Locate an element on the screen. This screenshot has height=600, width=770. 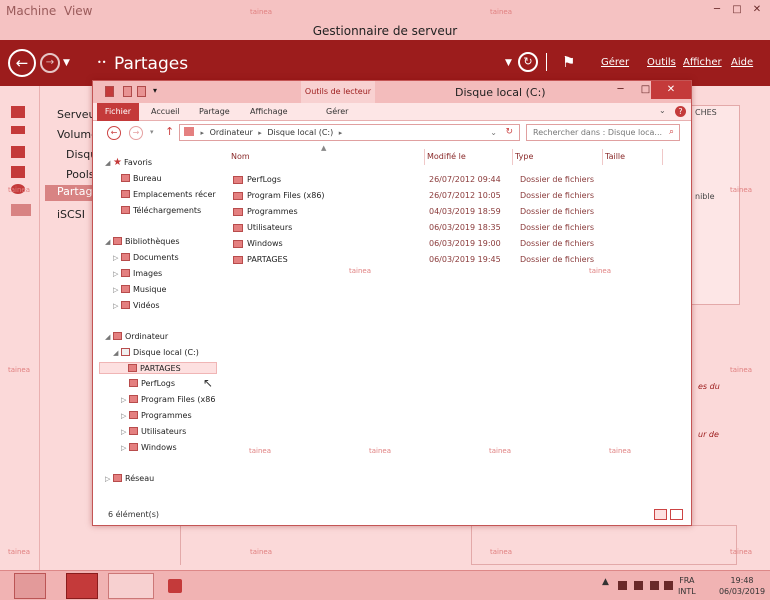
tree-item-images: ▷ Images is located at coordinates (137, 274).